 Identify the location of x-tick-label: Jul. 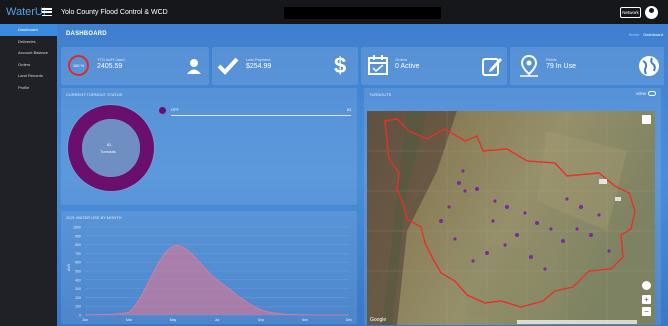
(217, 320).